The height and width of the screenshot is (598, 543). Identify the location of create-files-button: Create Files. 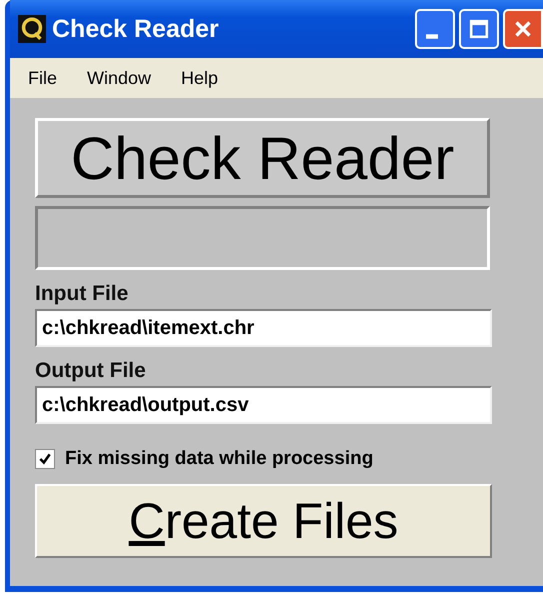
(263, 521).